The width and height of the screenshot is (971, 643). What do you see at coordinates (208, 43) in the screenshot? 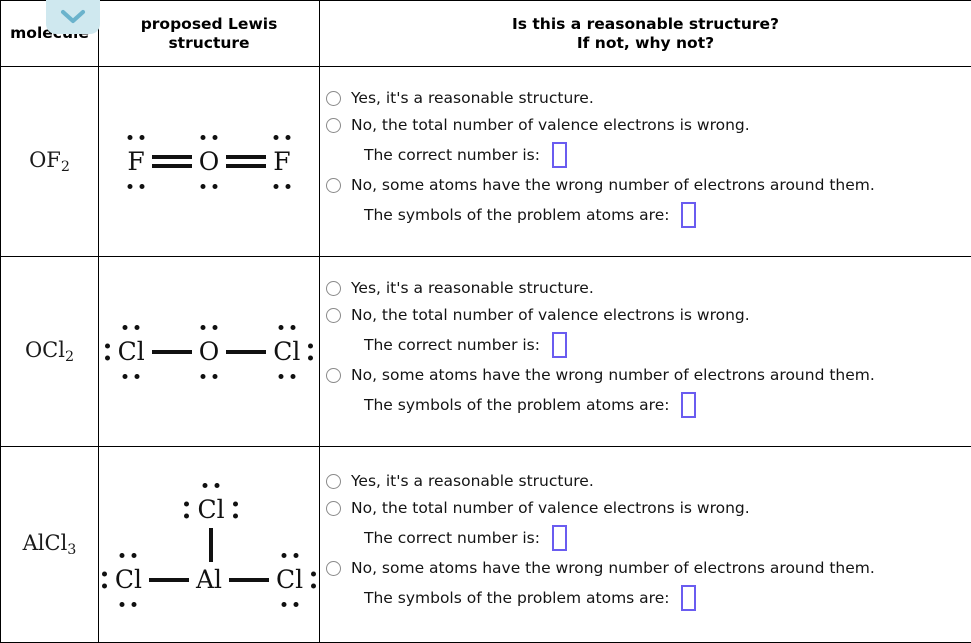
I see `column-header-structure-line2: structure` at bounding box center [208, 43].